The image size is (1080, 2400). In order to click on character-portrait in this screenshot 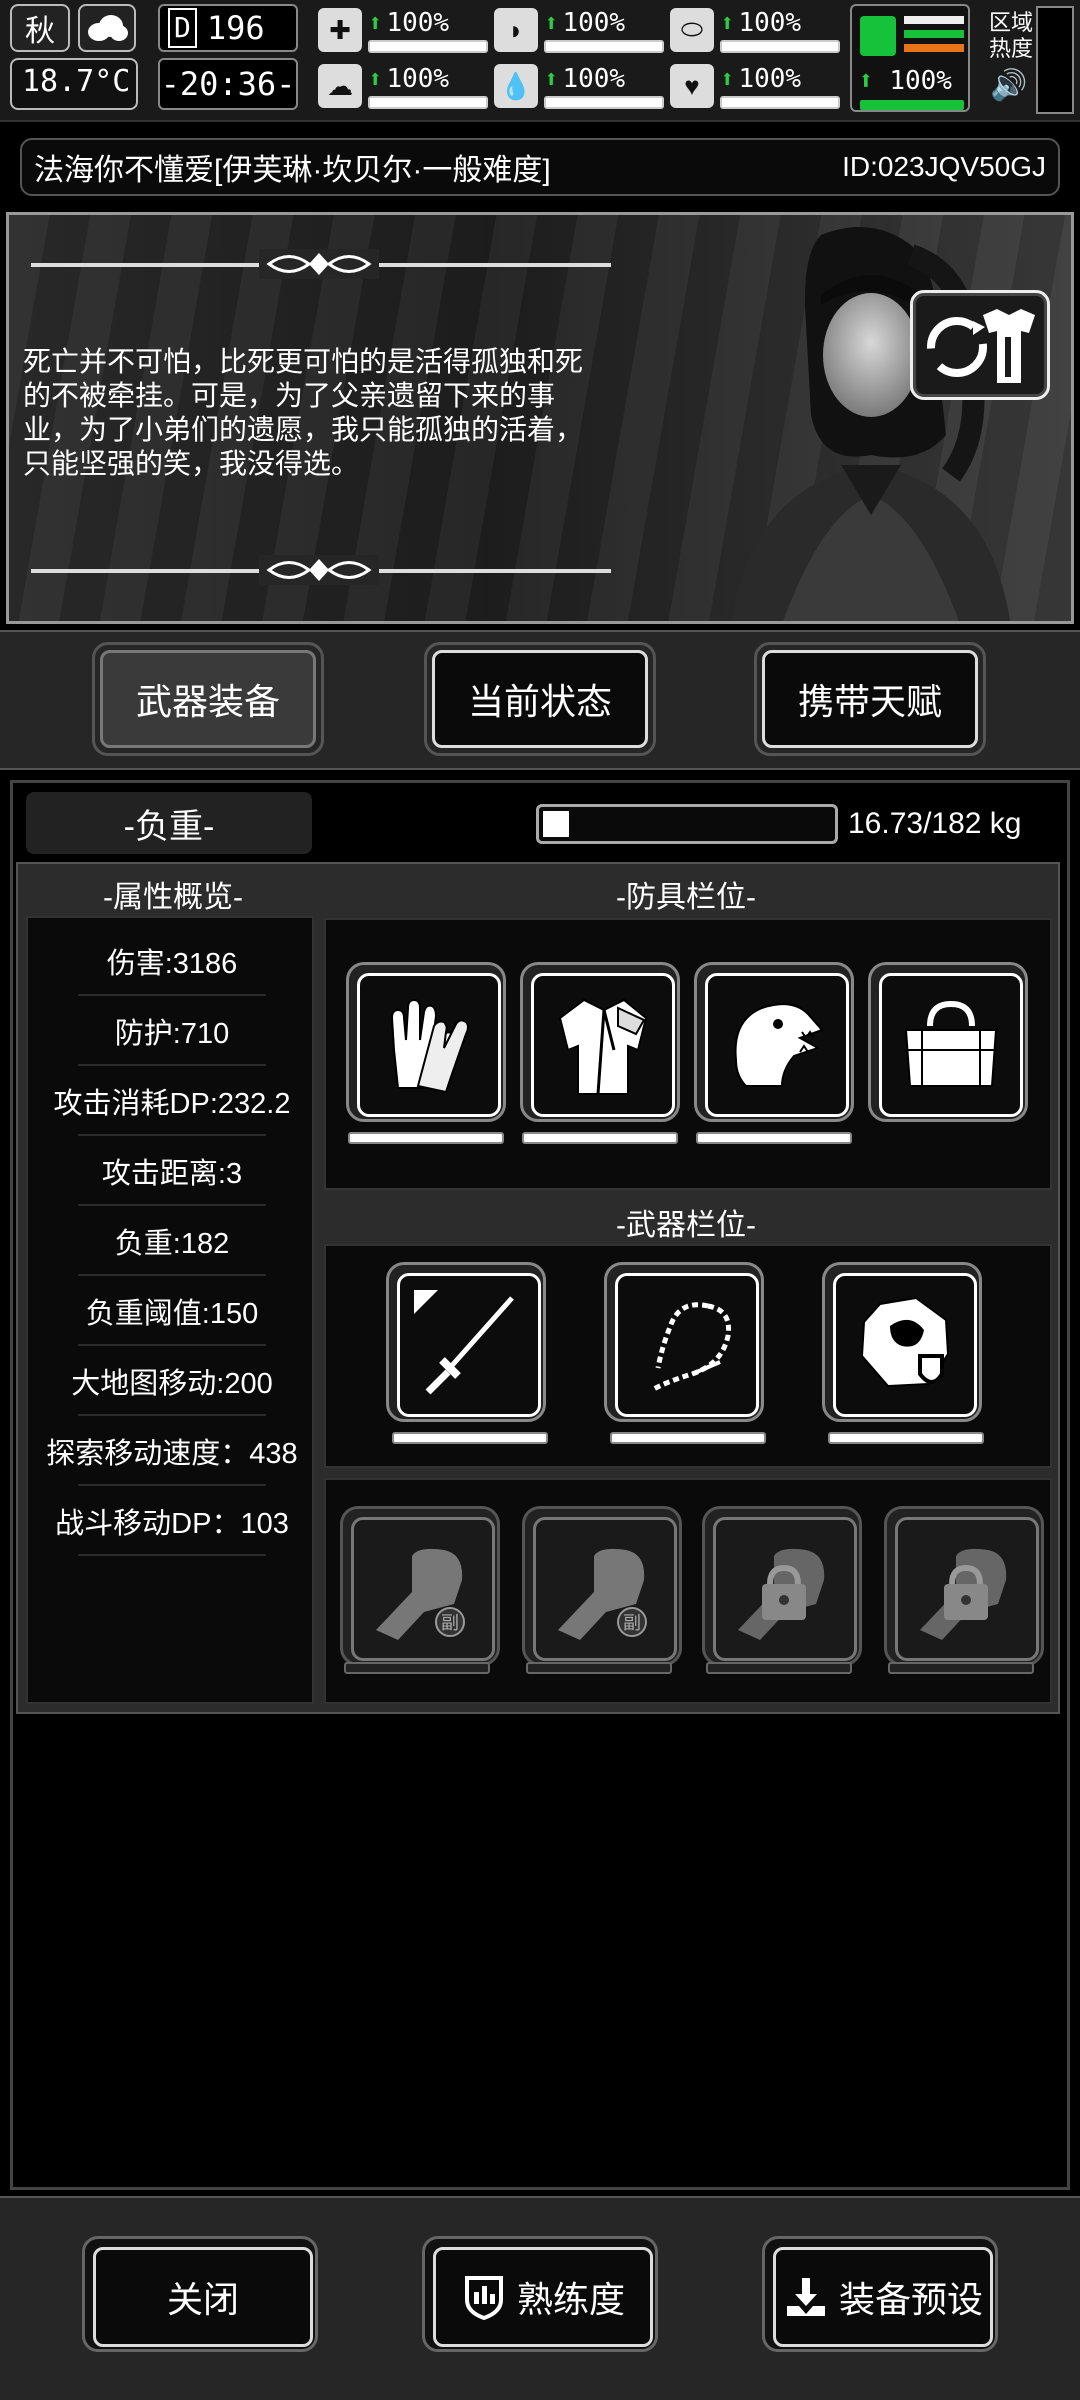, I will do `click(871, 424)`.